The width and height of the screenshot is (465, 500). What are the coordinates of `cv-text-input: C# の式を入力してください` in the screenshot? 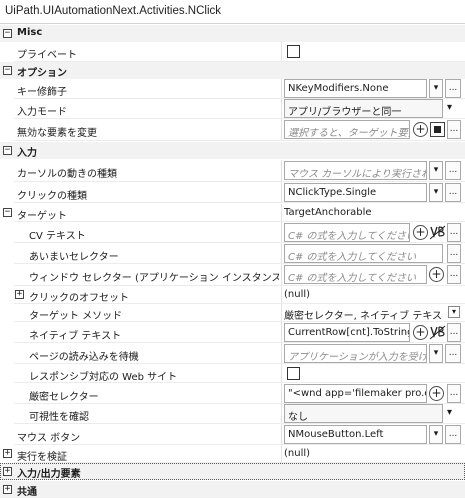 It's located at (347, 232).